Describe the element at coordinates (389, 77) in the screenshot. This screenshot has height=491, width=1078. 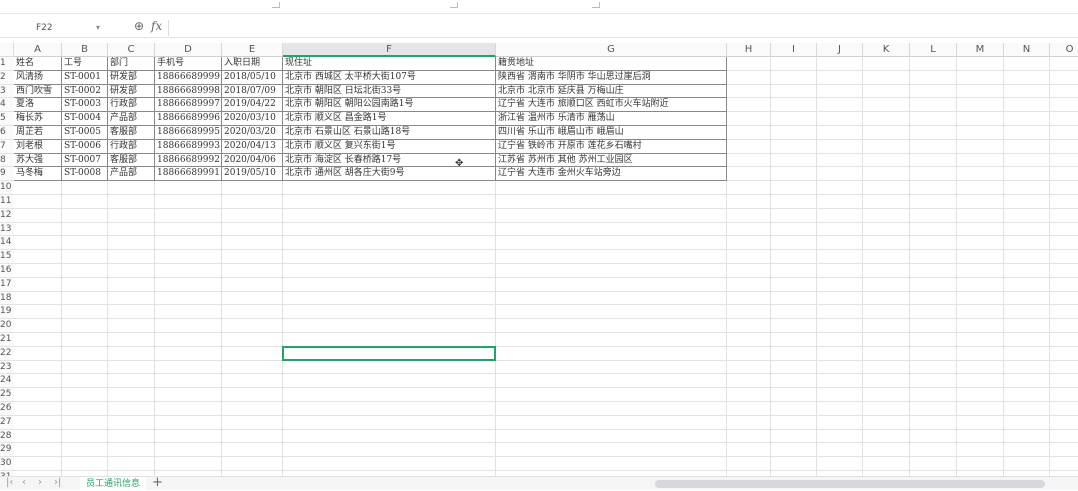
I see `data-cell: 北京市 西城区 太平桥大街107号` at that location.